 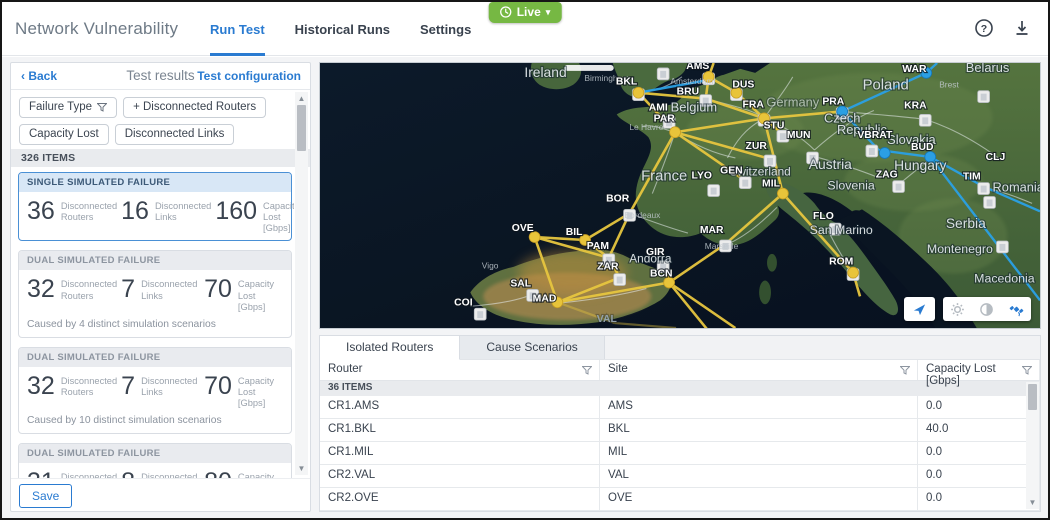 What do you see at coordinates (1016, 309) in the screenshot?
I see `satellite-icon` at bounding box center [1016, 309].